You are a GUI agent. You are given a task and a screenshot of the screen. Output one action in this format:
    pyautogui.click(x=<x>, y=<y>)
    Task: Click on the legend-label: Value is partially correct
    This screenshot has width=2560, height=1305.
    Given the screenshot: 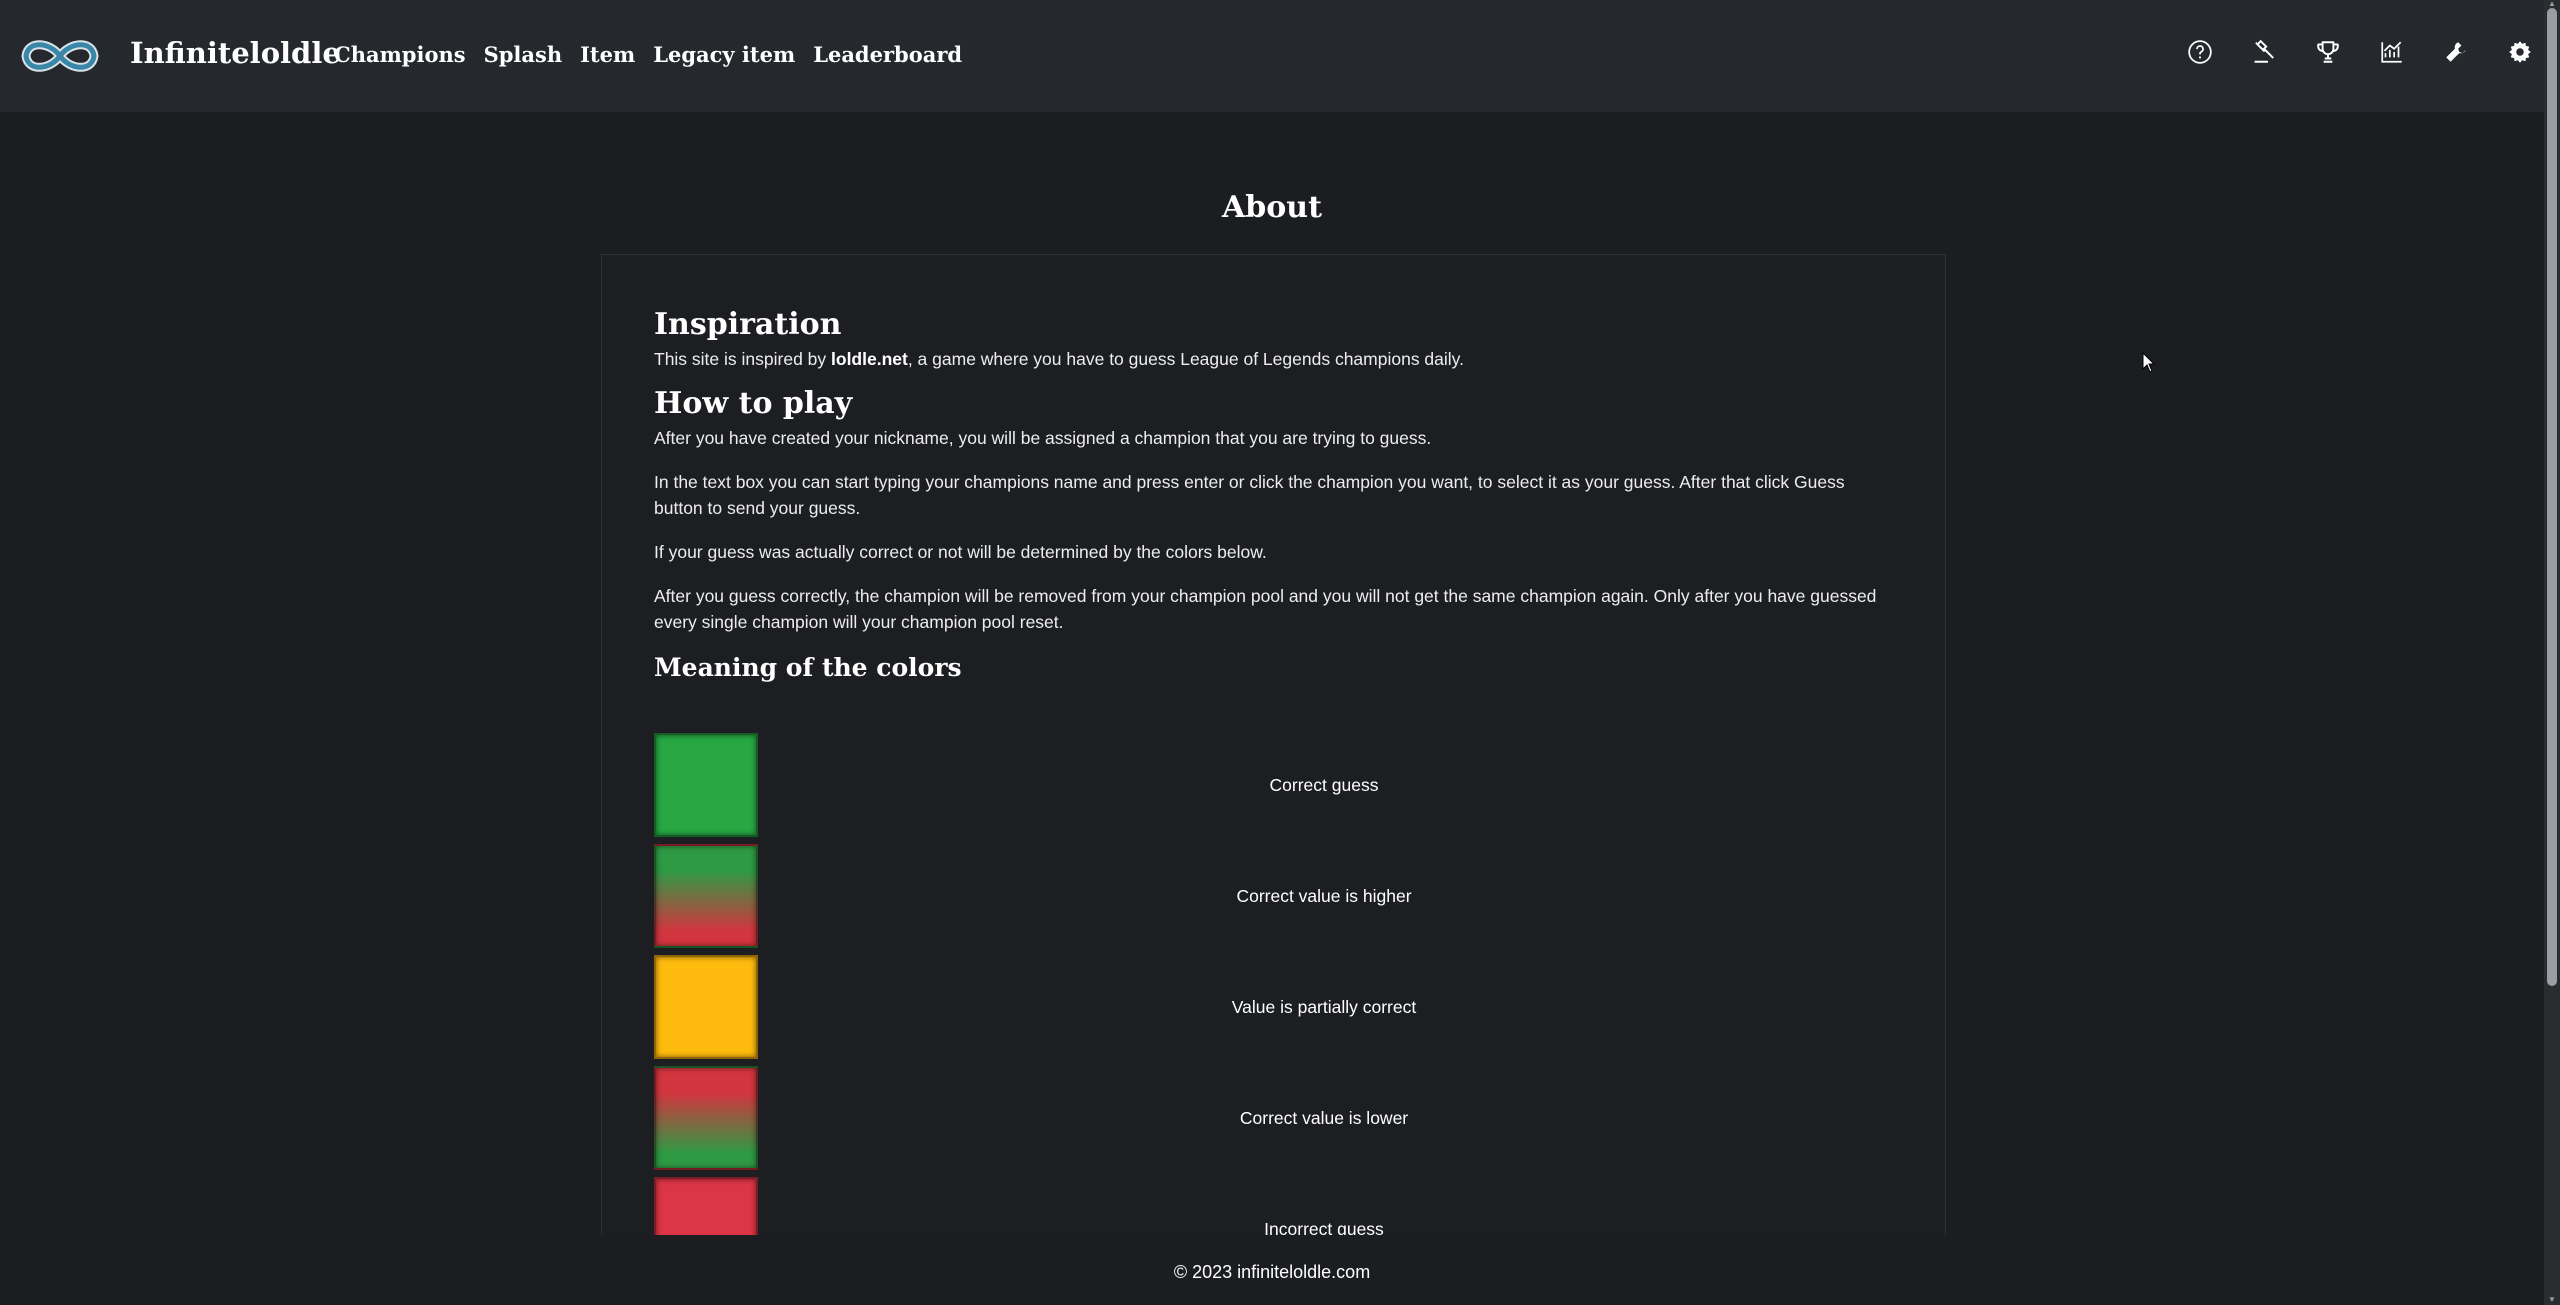 What is the action you would take?
    pyautogui.click(x=1324, y=1006)
    